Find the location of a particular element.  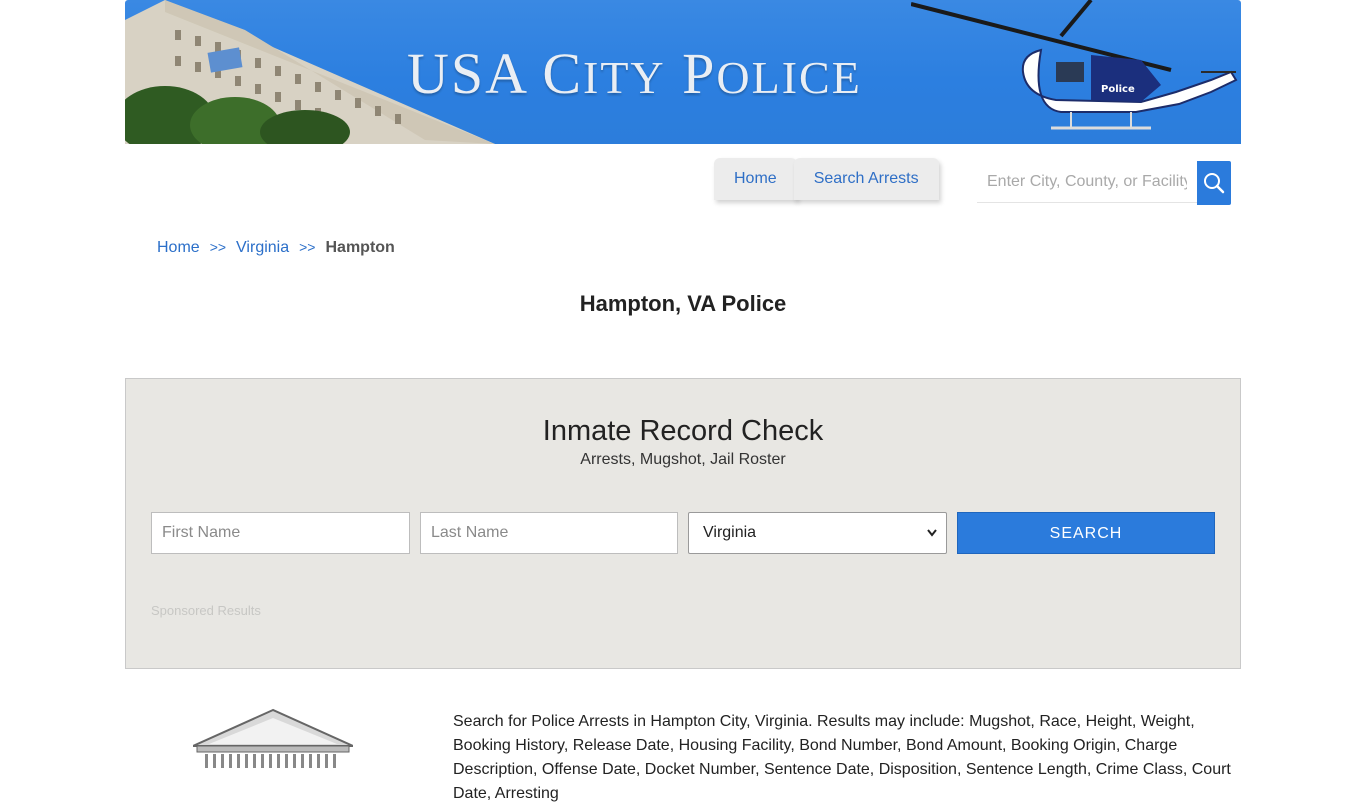

state-select: Virginia is located at coordinates (817, 533).